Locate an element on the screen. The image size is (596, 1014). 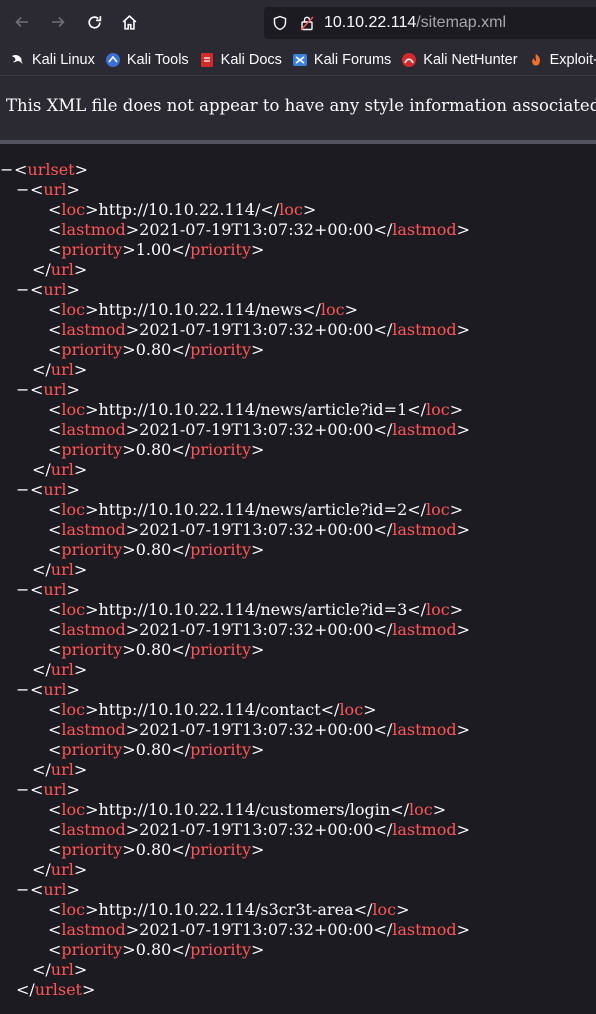
tracking-shield-icon is located at coordinates (280, 23).